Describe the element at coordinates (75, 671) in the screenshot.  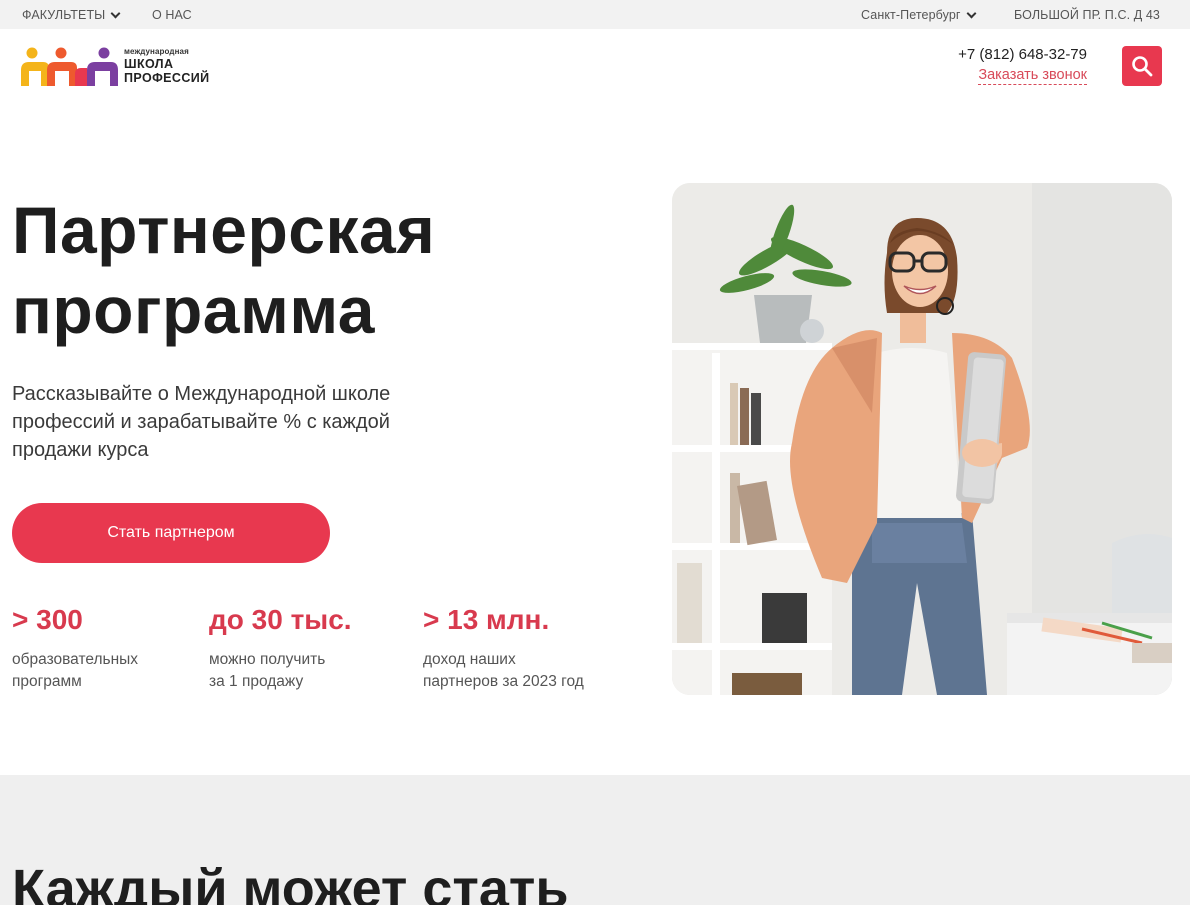
I see `stat-description: образовательных программ` at that location.